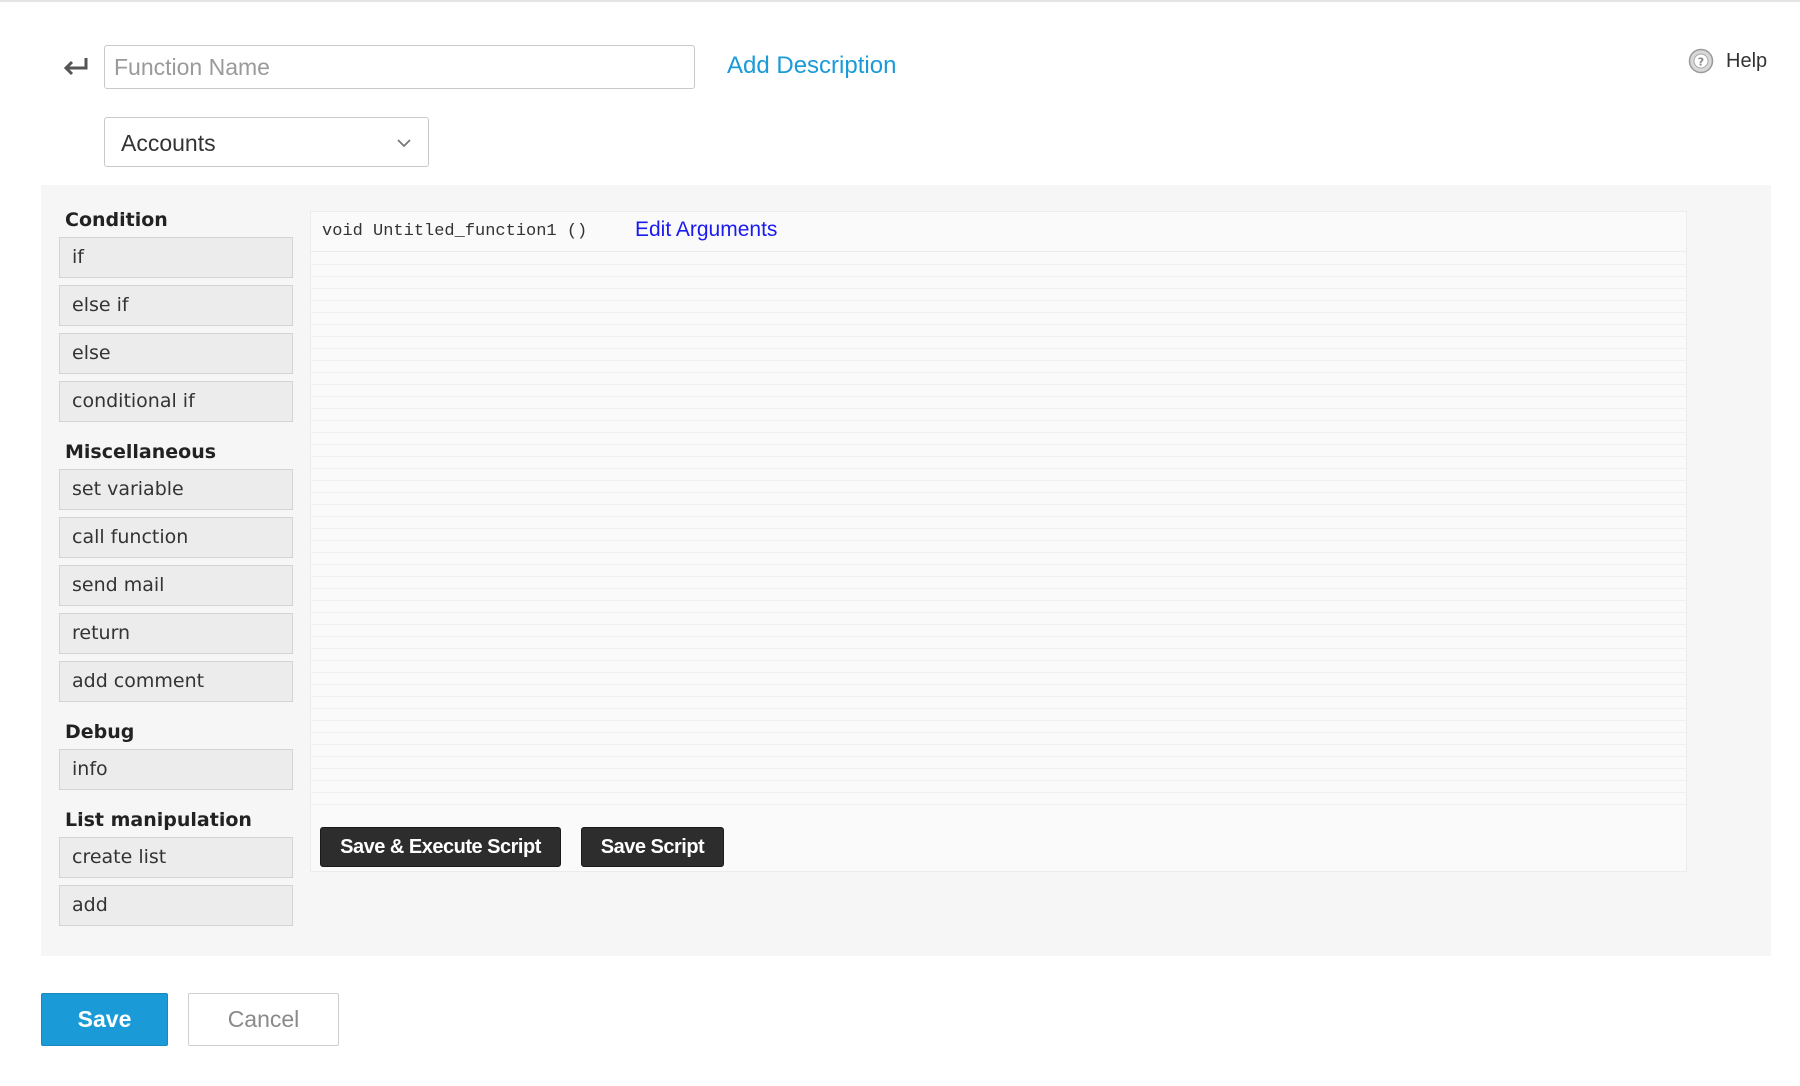 The width and height of the screenshot is (1800, 1086). I want to click on palette-item-call-function: call function, so click(176, 537).